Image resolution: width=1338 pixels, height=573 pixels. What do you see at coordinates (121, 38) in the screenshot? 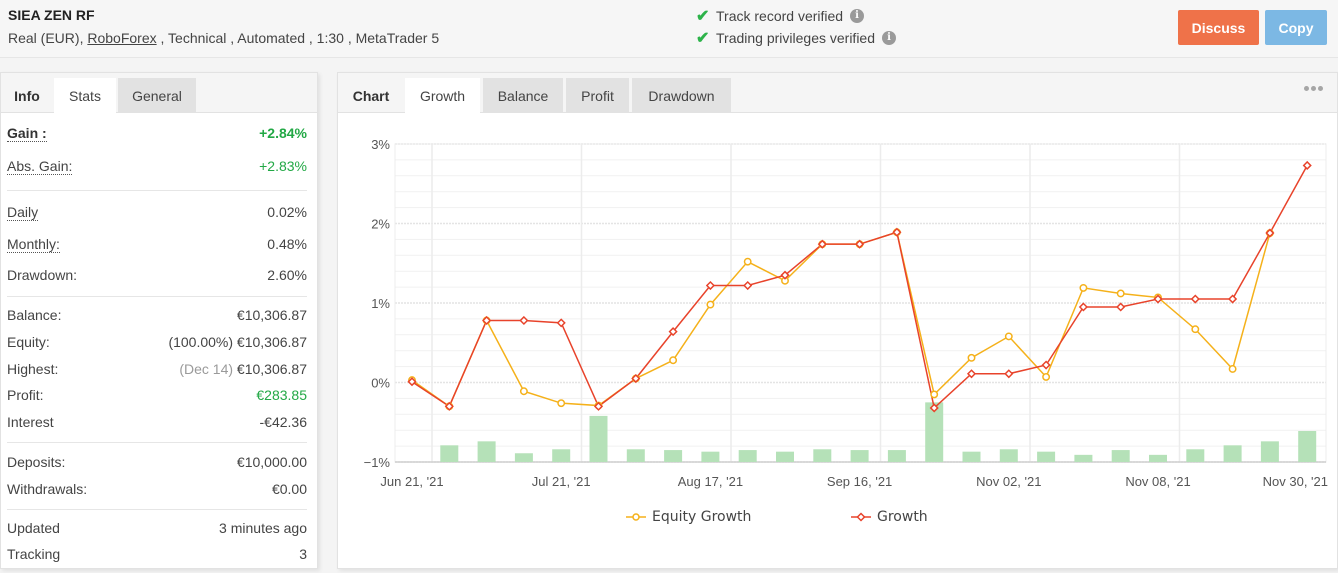
I see `broker-link: RoboForex` at bounding box center [121, 38].